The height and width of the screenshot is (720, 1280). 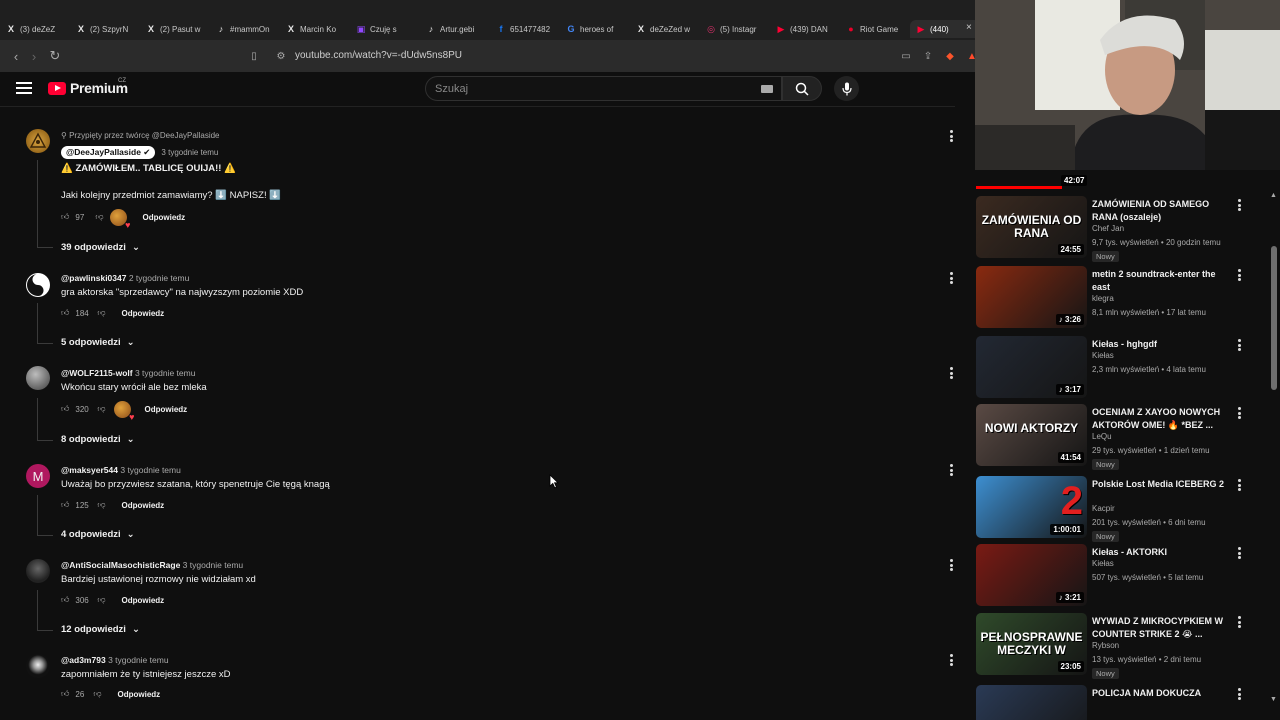 What do you see at coordinates (1031, 367) in the screenshot?
I see `video-thumbnail: ♪ 3:17` at bounding box center [1031, 367].